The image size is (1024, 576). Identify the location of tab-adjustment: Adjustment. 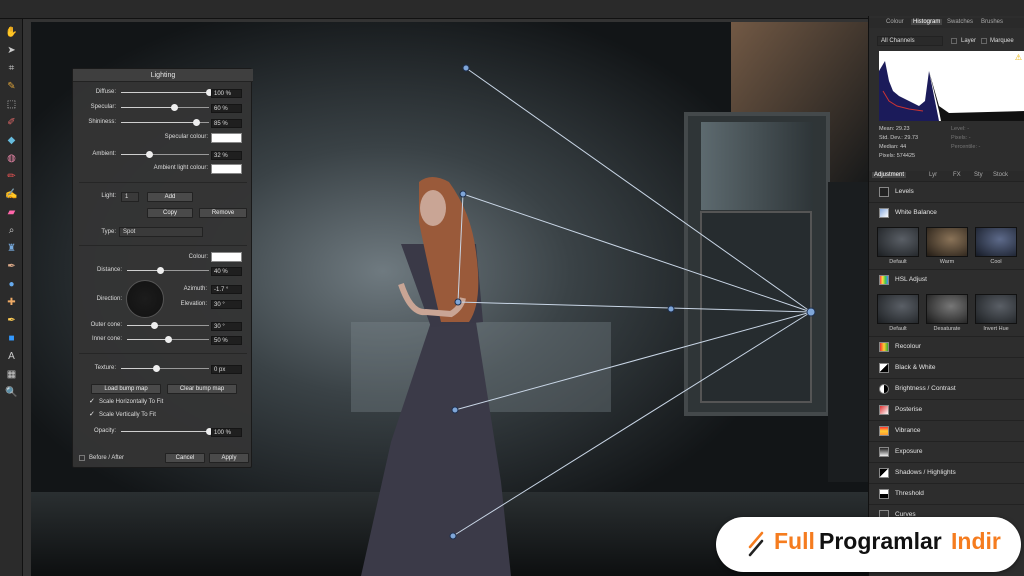
(889, 175).